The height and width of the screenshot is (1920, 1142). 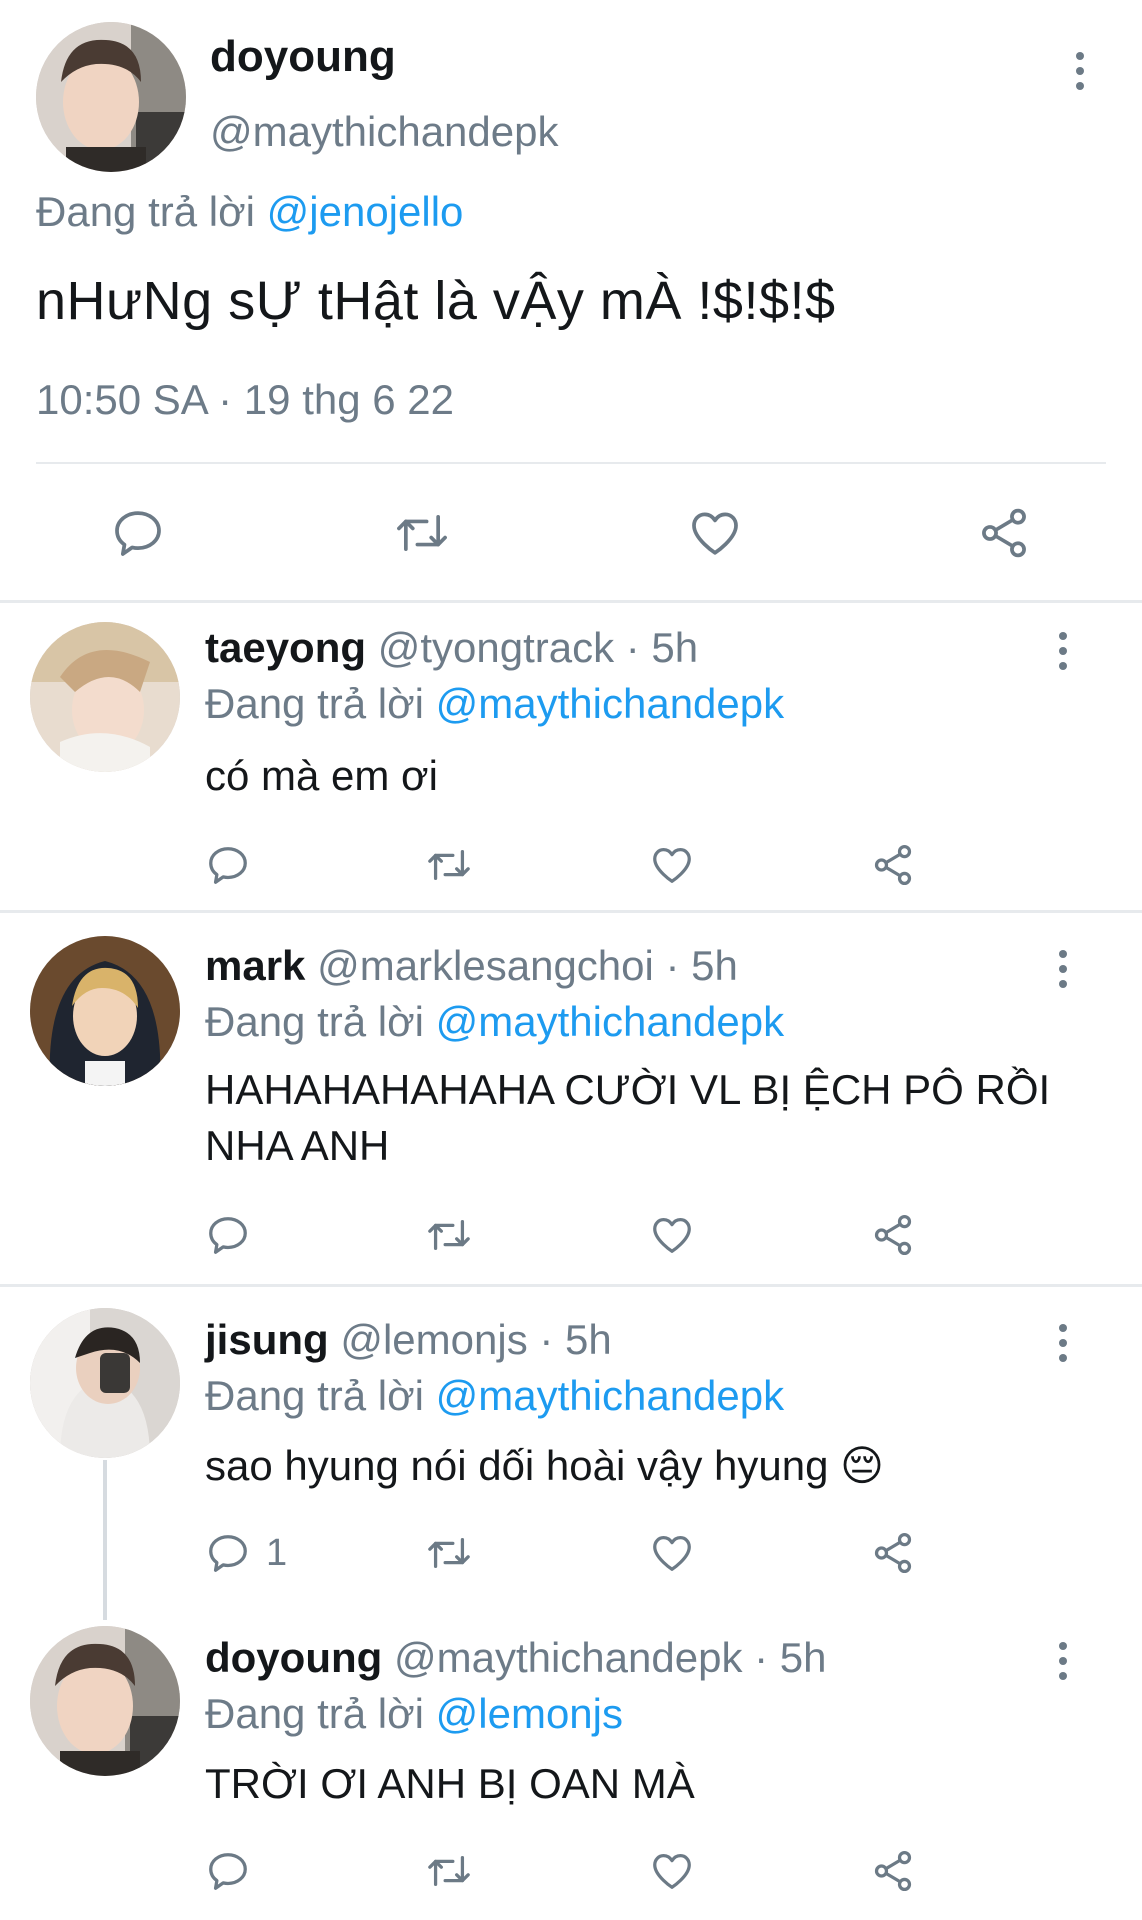 What do you see at coordinates (436, 301) in the screenshot?
I see `tweet-text: nHưNg sỰ tHật là vẬy mÀ !$!$!$` at bounding box center [436, 301].